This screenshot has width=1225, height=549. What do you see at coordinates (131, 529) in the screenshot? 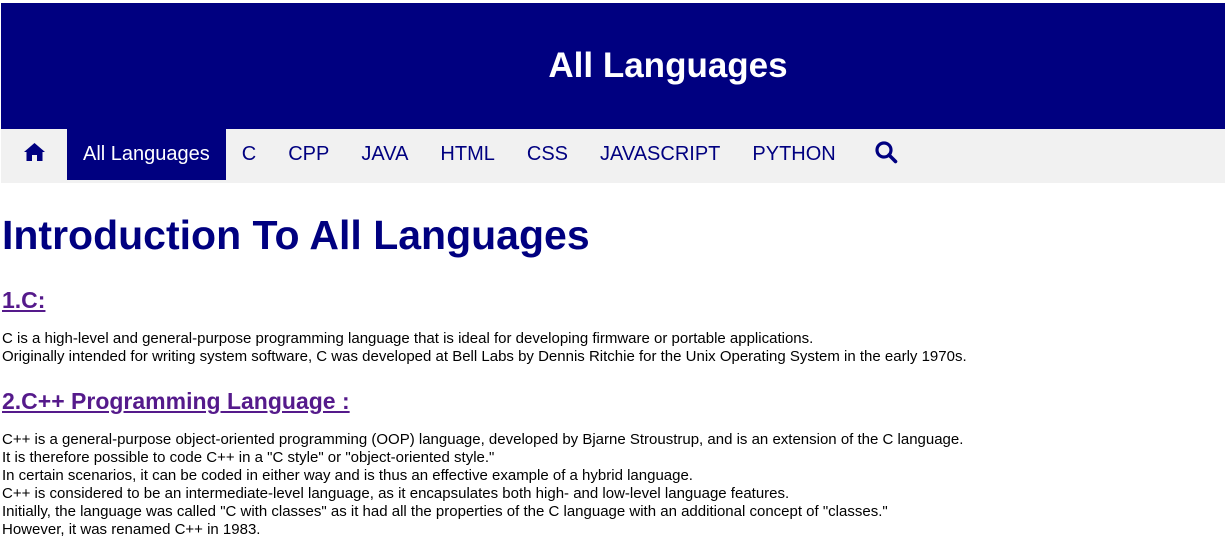
I see `text-line: However, it was renamed C++ in 1983.` at bounding box center [131, 529].